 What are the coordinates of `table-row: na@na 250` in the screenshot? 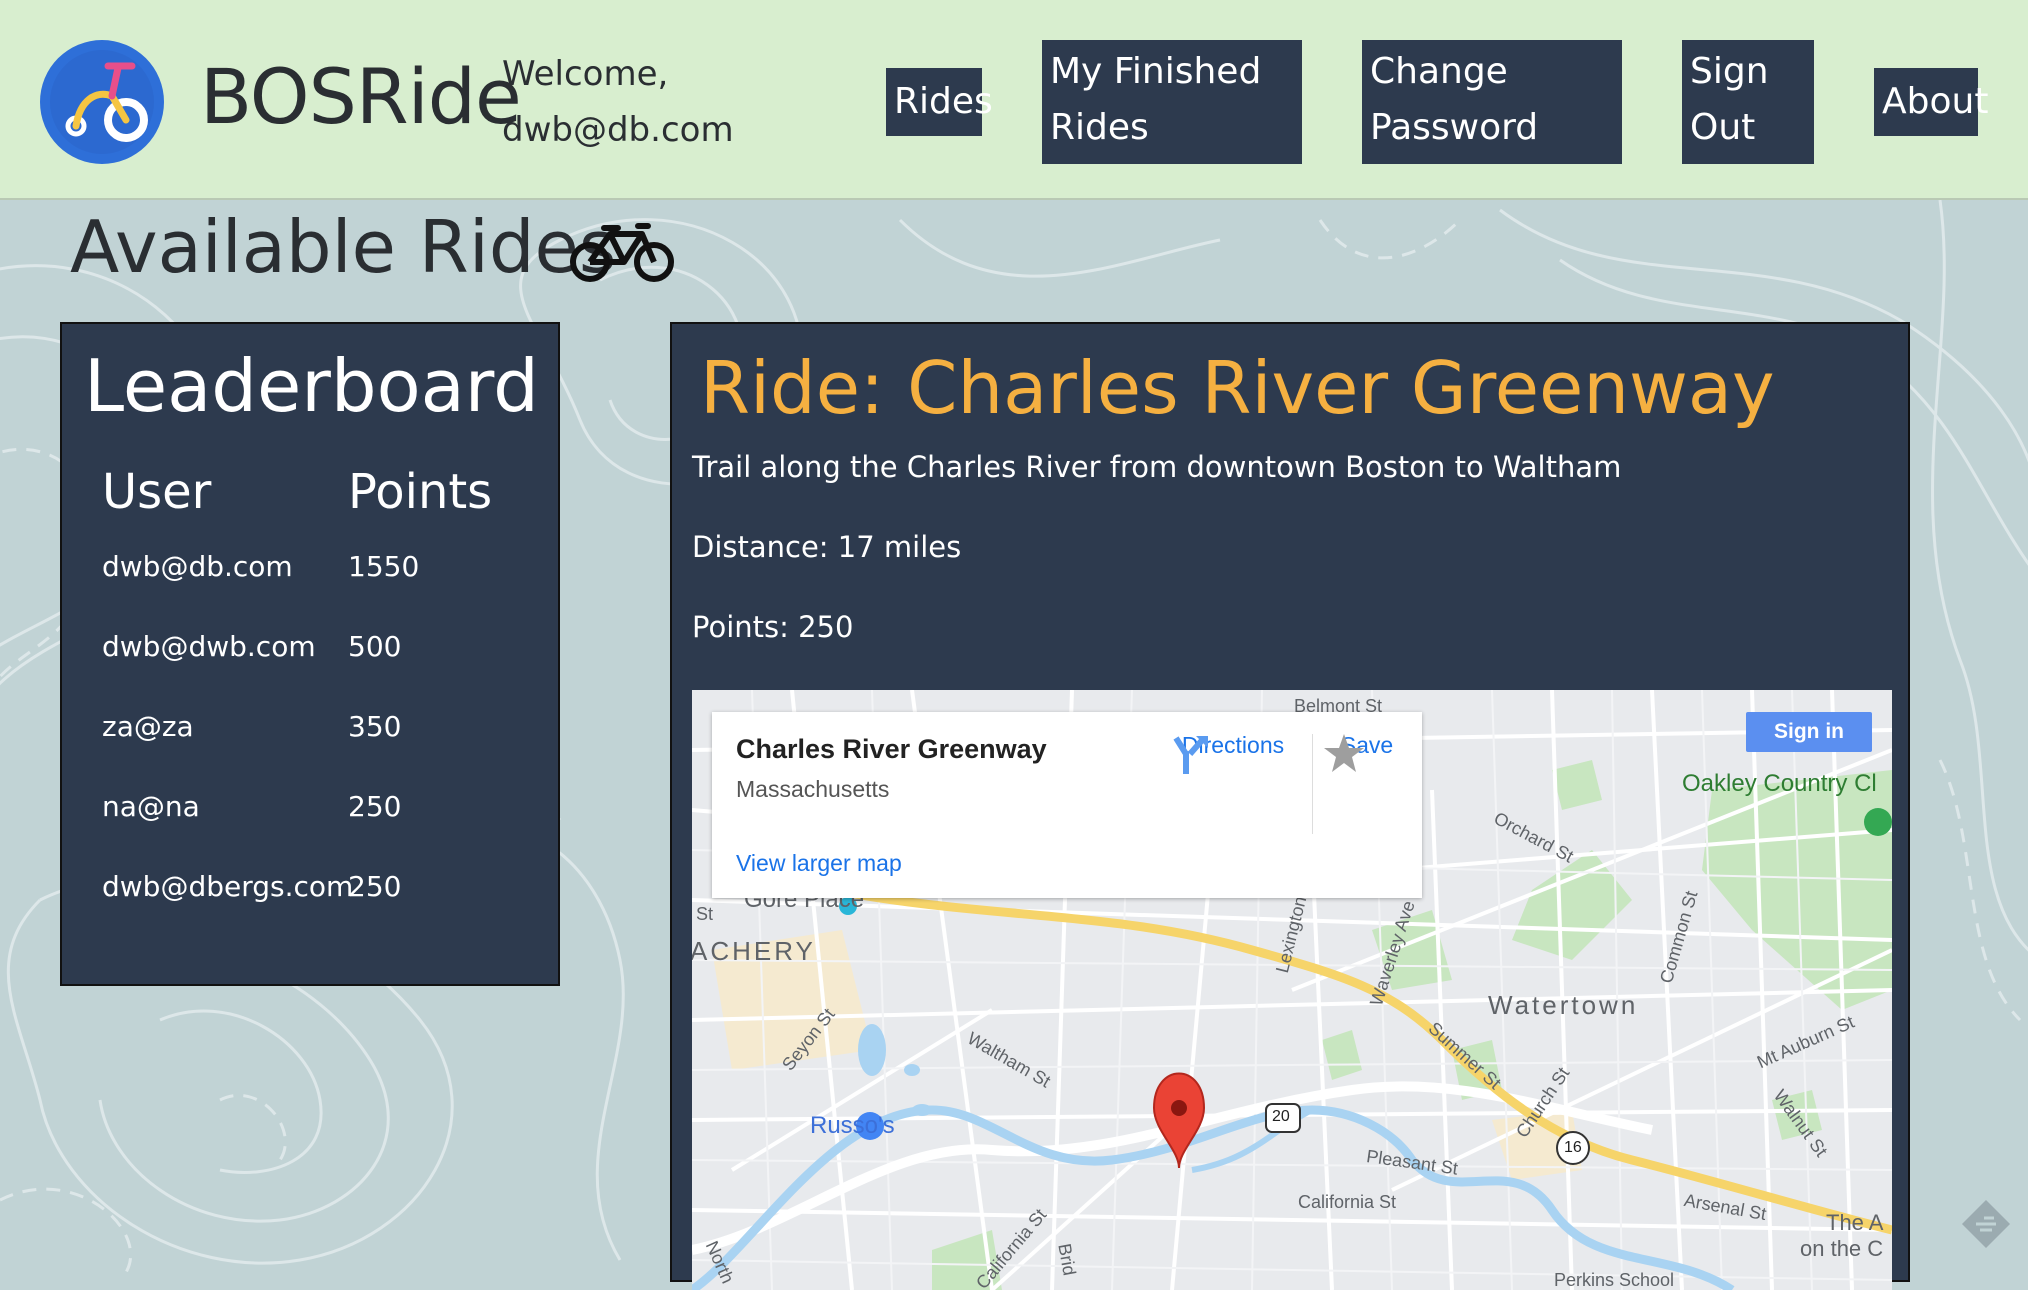 It's located at (310, 820).